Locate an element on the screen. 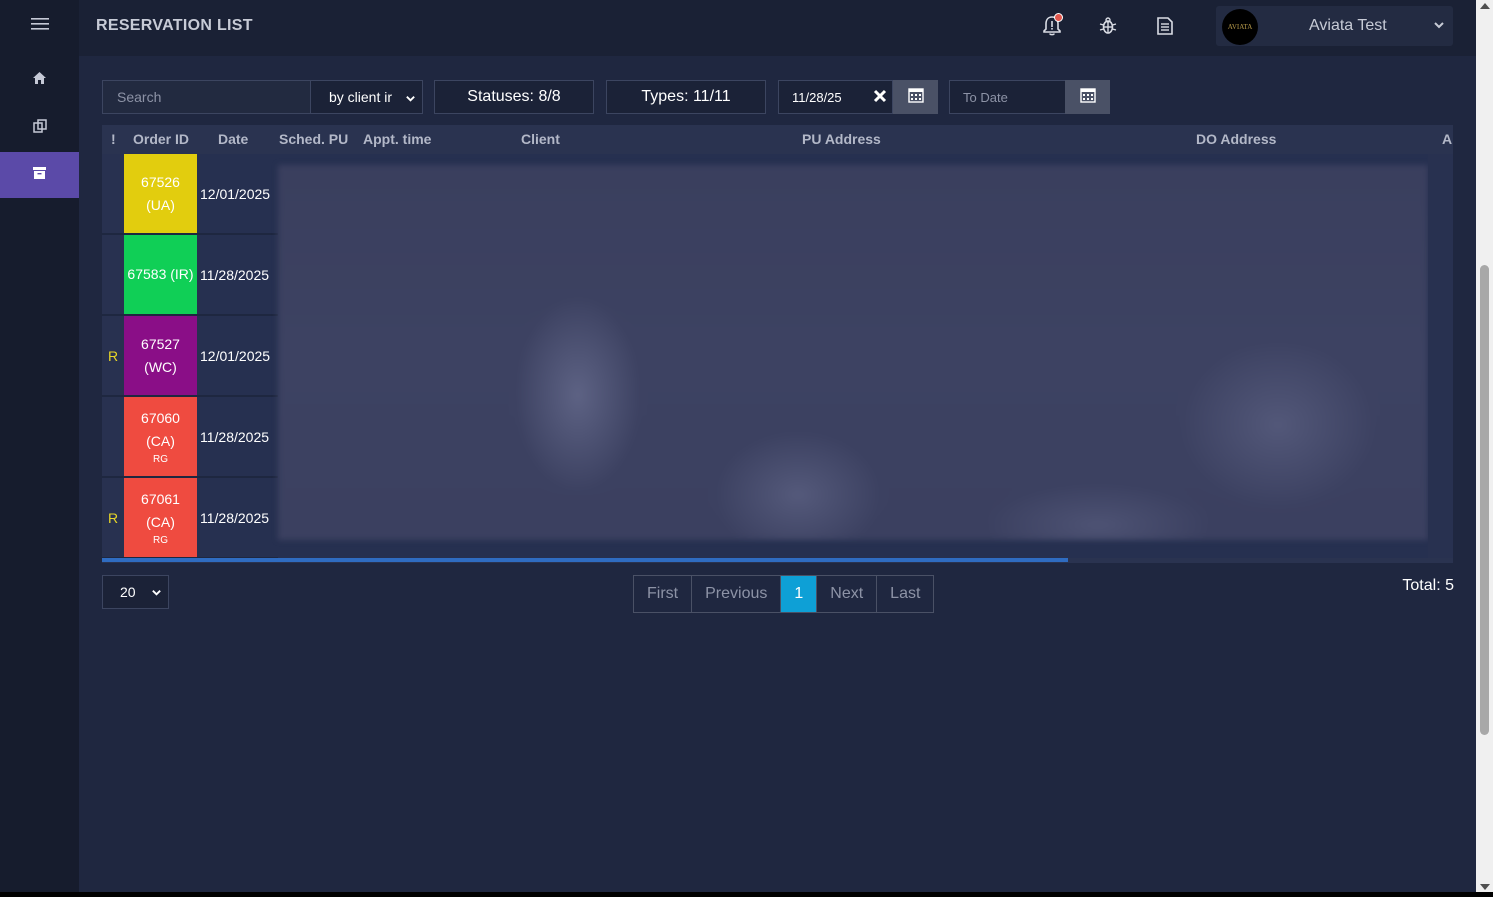 The height and width of the screenshot is (897, 1493). pagination-previous-button: Previous is located at coordinates (737, 594).